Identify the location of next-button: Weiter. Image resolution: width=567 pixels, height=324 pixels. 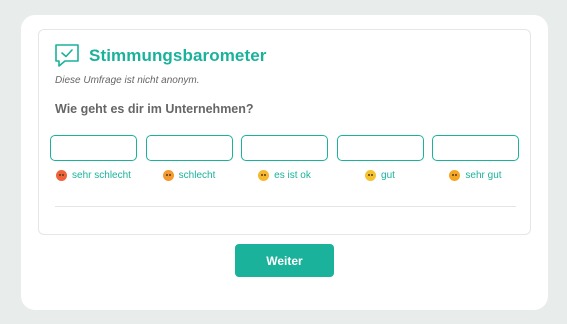
(284, 260).